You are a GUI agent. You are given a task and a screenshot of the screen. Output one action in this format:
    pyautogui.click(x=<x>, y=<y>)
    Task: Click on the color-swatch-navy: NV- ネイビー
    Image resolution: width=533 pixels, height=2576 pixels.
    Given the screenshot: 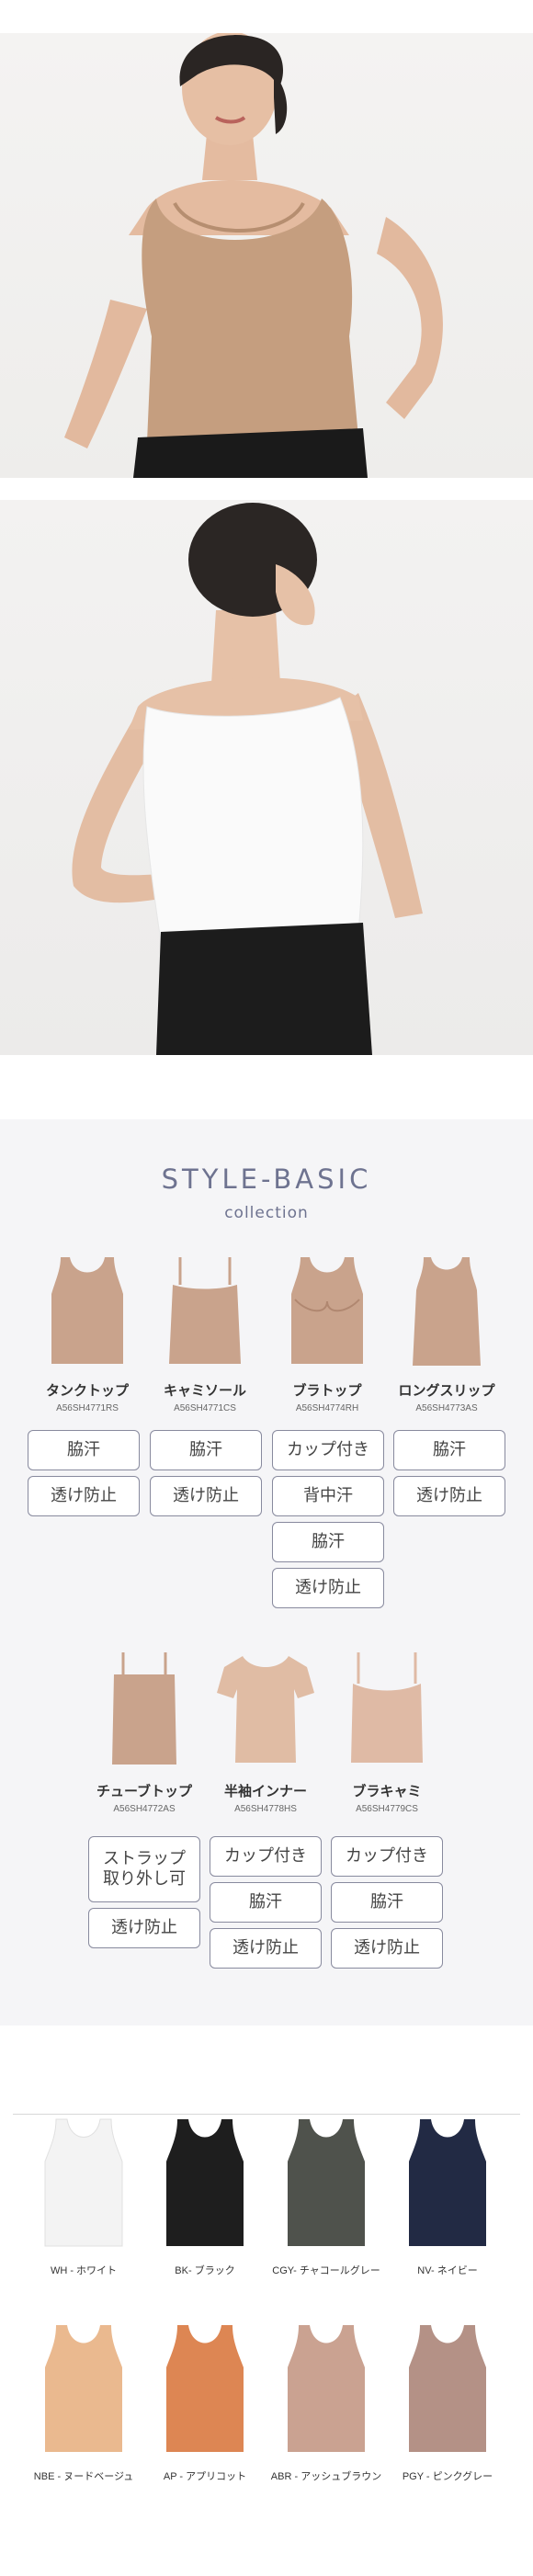 What is the action you would take?
    pyautogui.click(x=447, y=2196)
    